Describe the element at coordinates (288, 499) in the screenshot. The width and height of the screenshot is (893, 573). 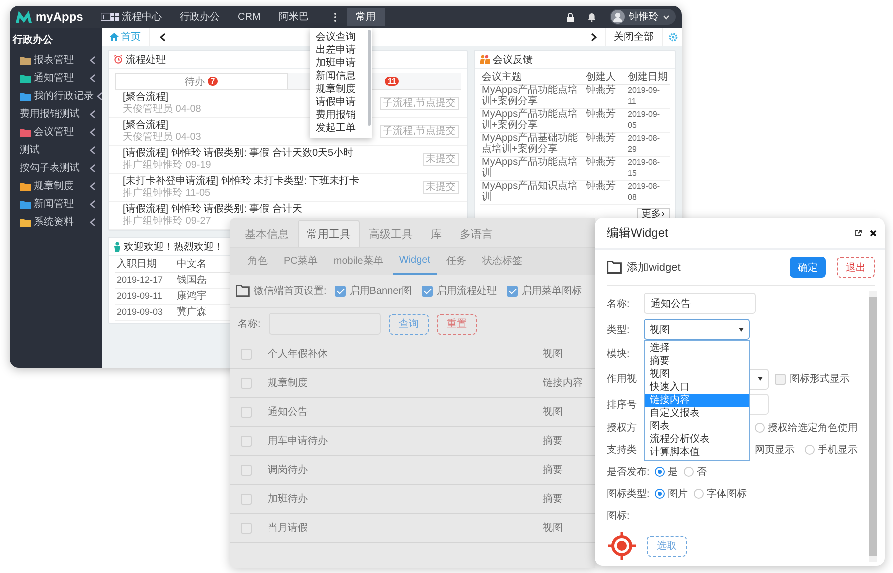
I see `table-cell-text: 加班待办` at that location.